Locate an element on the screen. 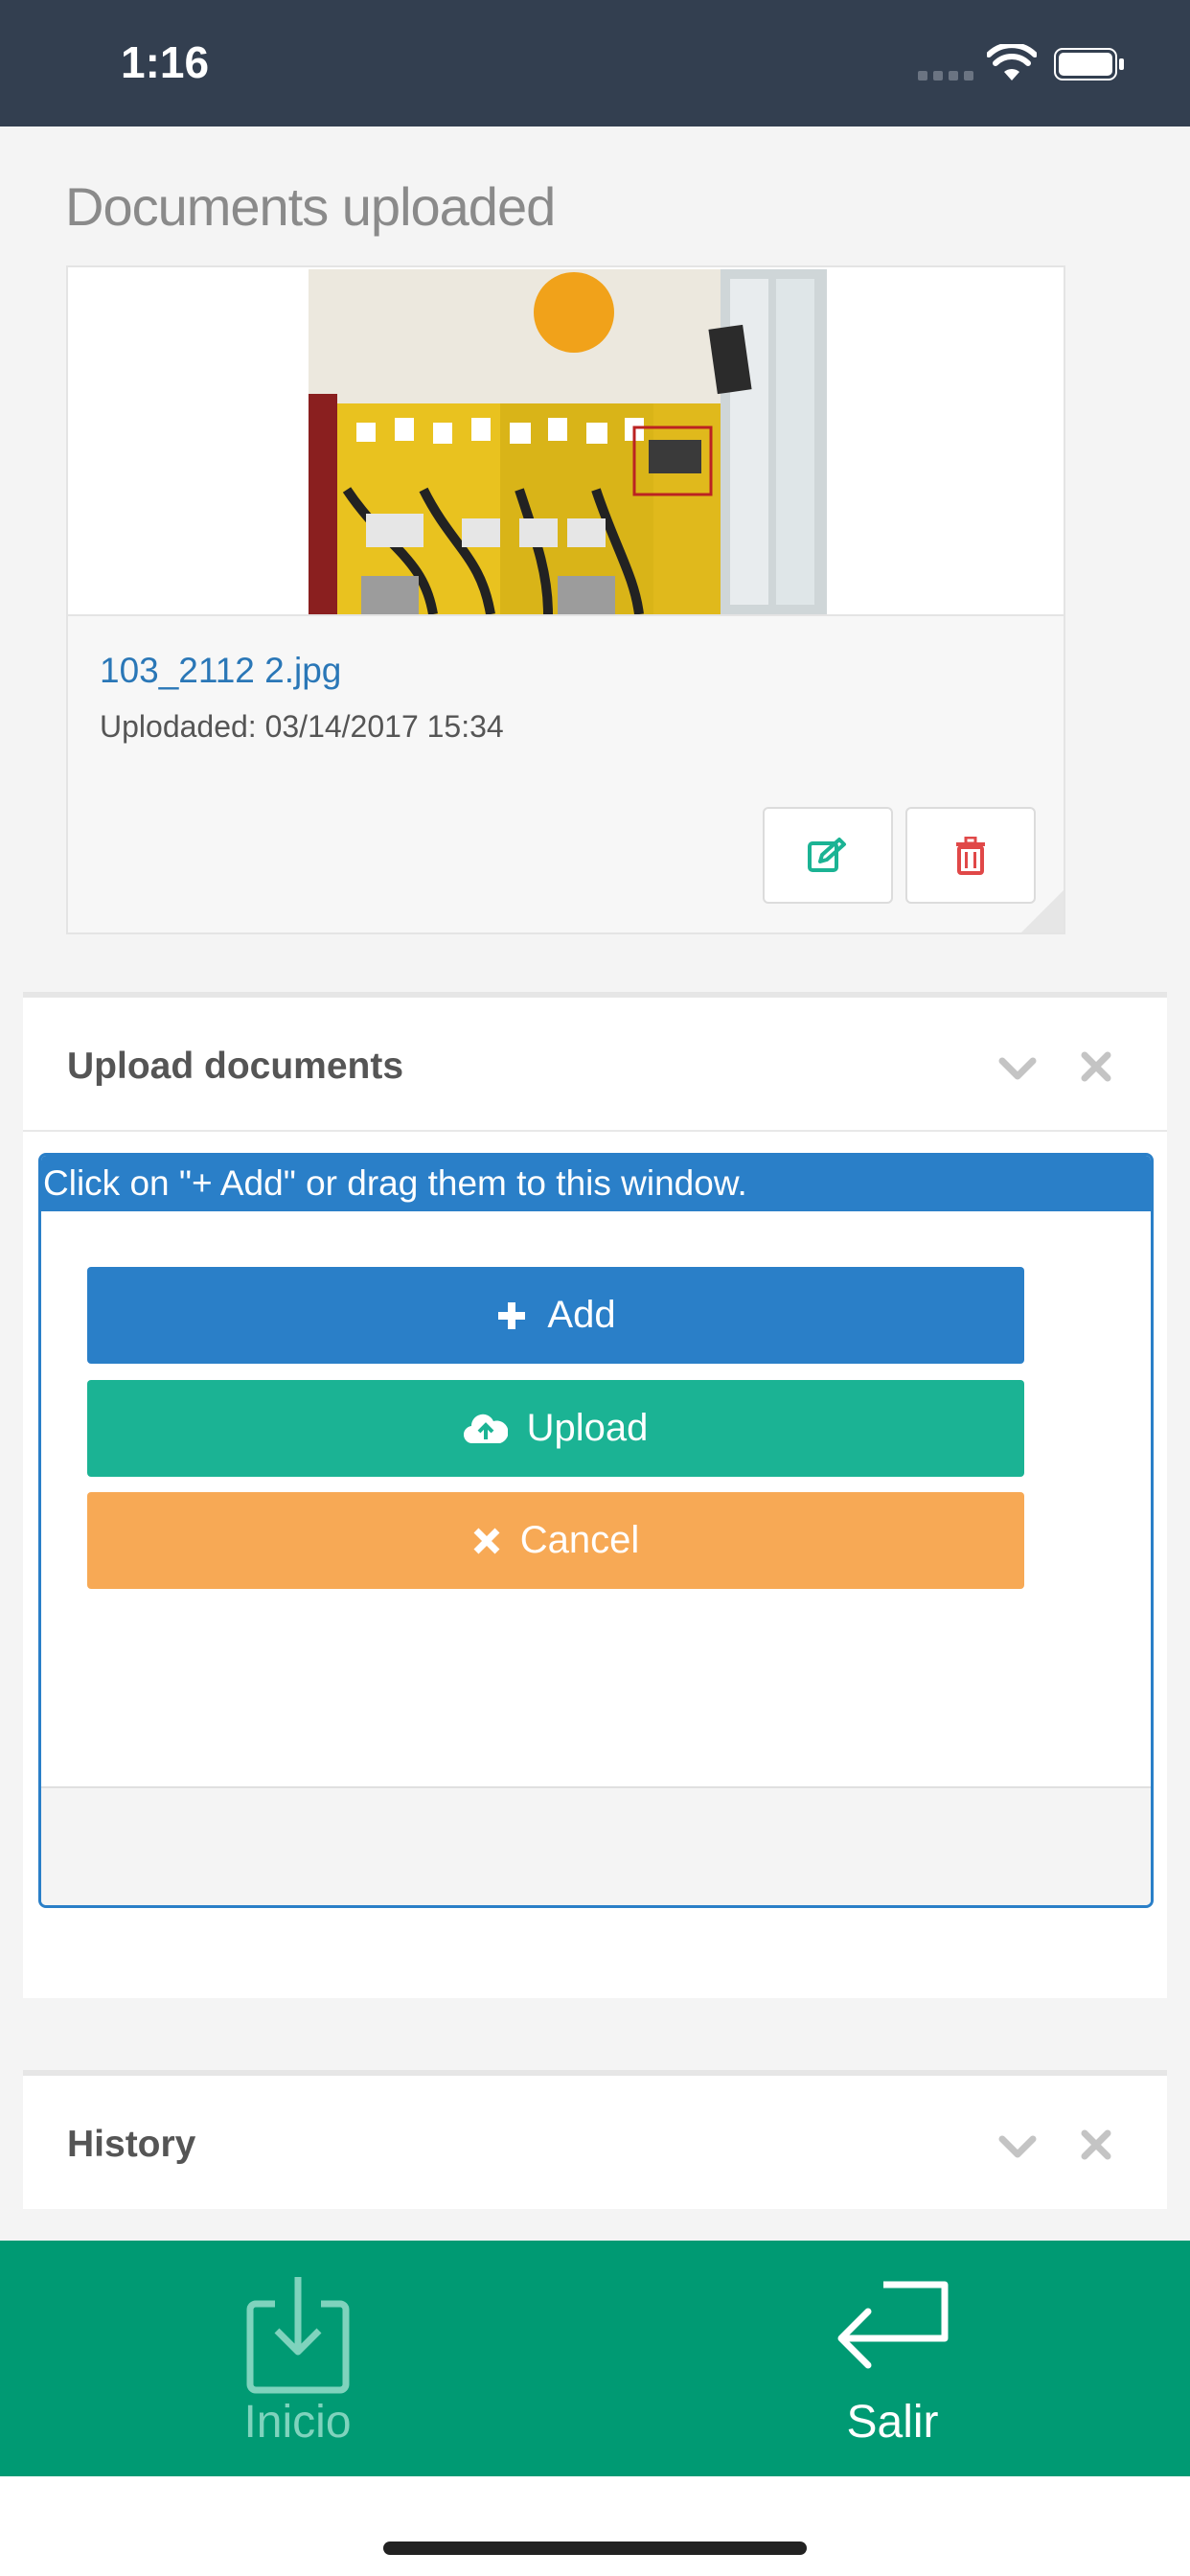 The height and width of the screenshot is (2576, 1190). document-thumbnail-image is located at coordinates (568, 441).